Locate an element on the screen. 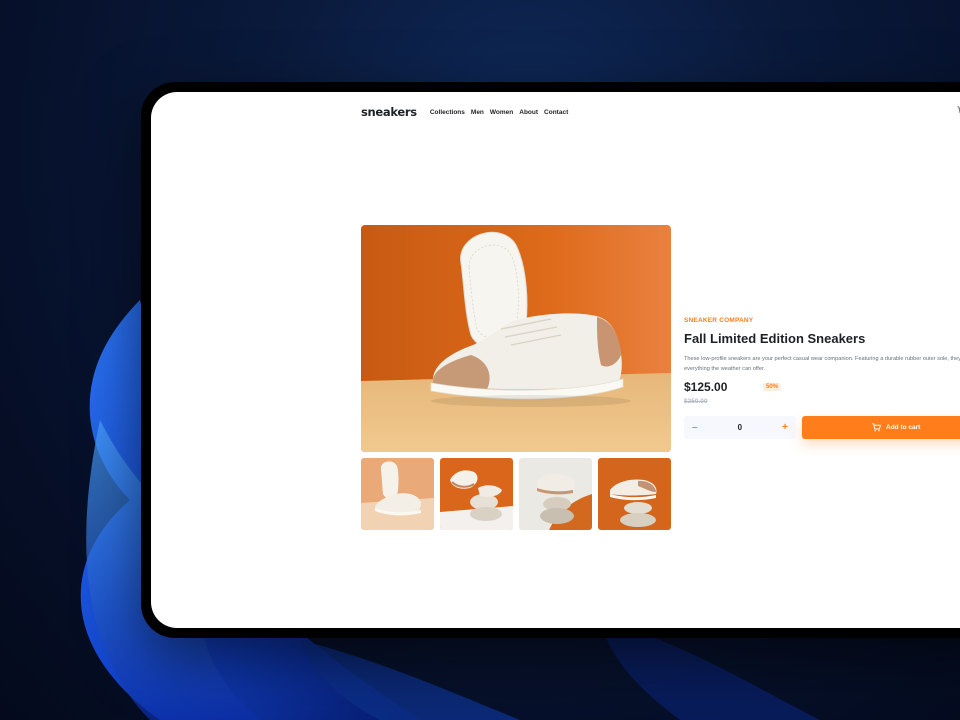 The width and height of the screenshot is (960, 720). nav-link-women: Women is located at coordinates (501, 112).